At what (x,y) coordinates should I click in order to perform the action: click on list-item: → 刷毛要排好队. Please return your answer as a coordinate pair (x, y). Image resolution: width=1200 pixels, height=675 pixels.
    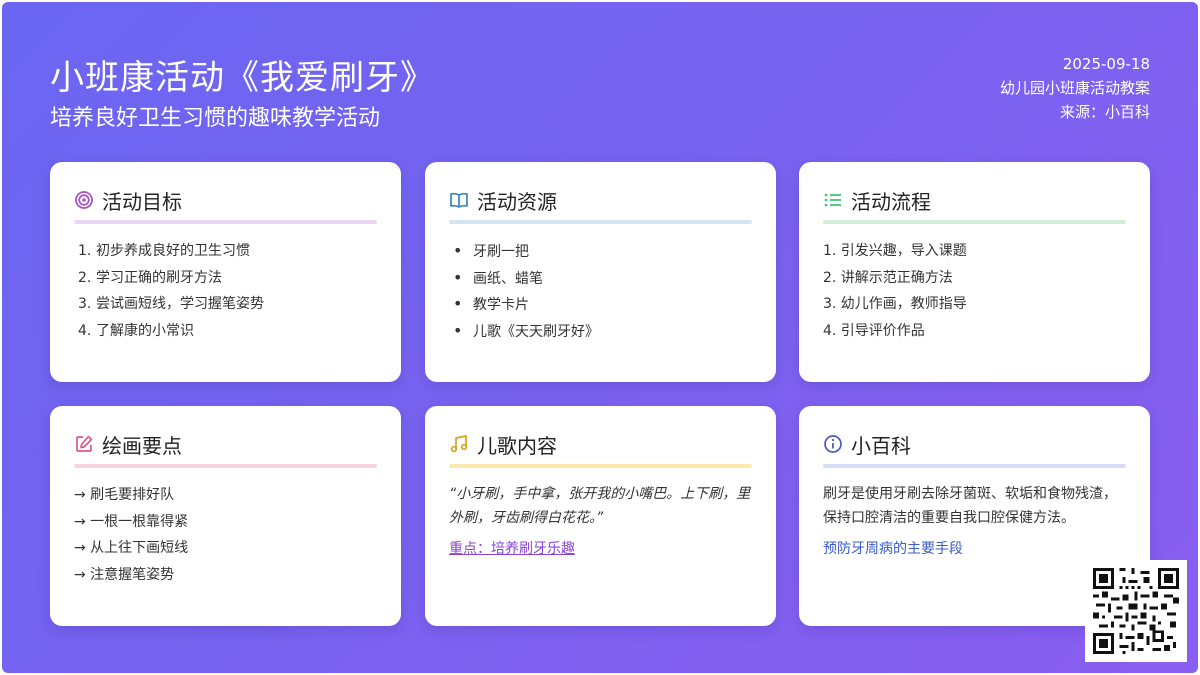
    Looking at the image, I should click on (124, 495).